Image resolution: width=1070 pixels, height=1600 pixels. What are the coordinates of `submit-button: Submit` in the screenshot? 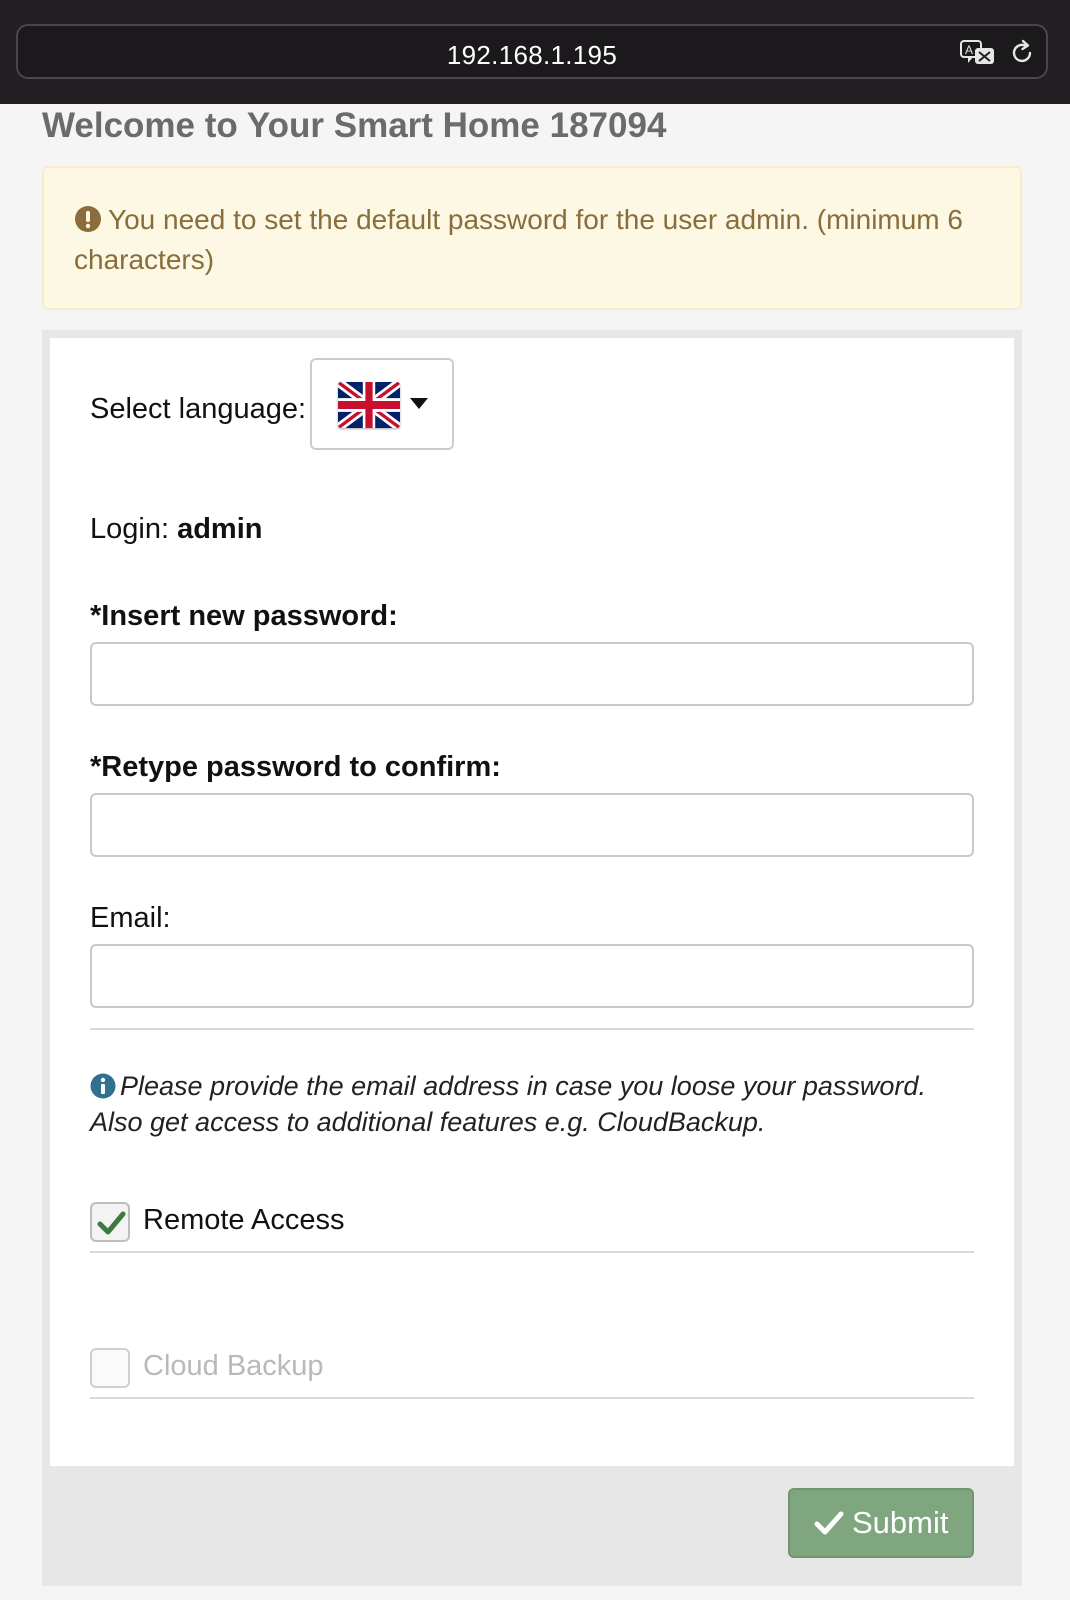 It's located at (881, 1523).